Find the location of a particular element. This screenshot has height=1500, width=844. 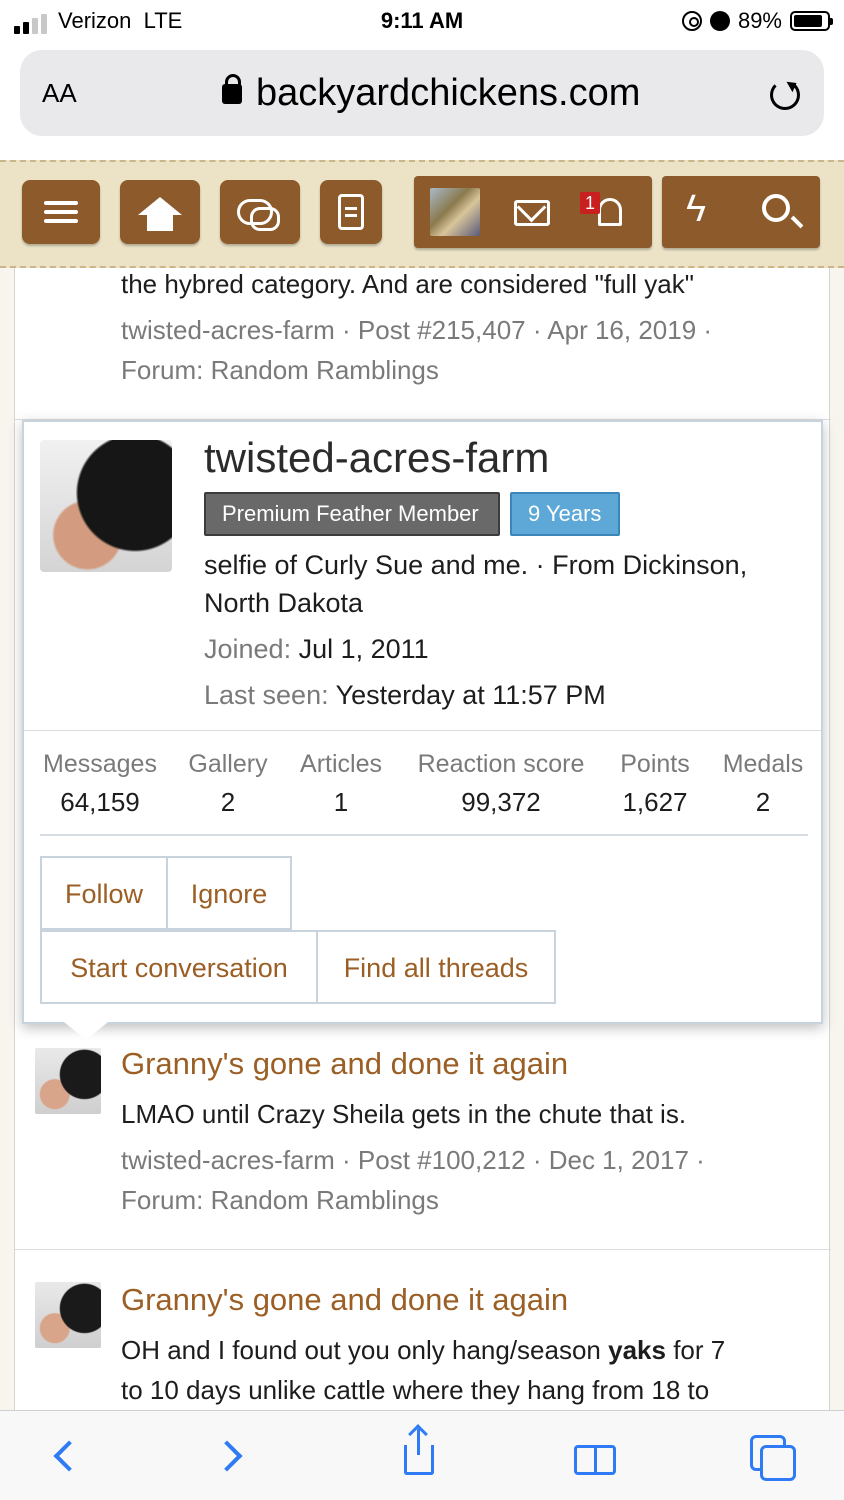

alarm-icon is located at coordinates (719, 21).